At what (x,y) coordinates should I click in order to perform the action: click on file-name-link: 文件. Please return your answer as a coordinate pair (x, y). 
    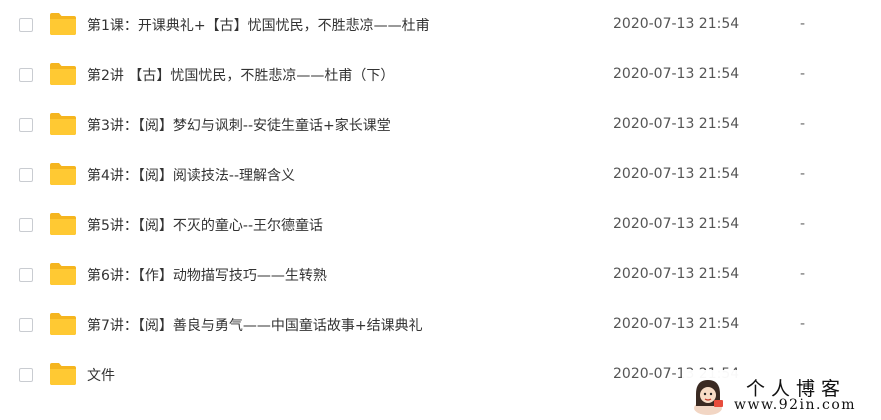
    Looking at the image, I should click on (101, 375).